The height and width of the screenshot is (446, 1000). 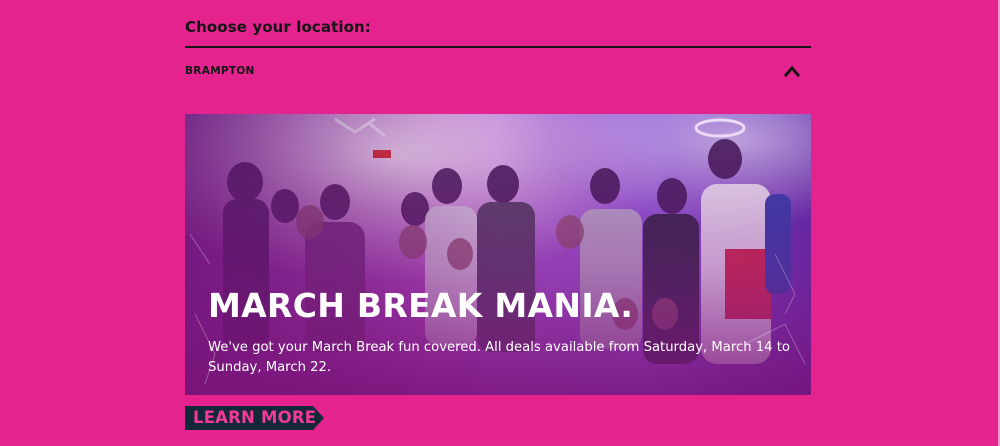 I want to click on location-accordion-toggle: BRAMPTON, so click(x=498, y=72).